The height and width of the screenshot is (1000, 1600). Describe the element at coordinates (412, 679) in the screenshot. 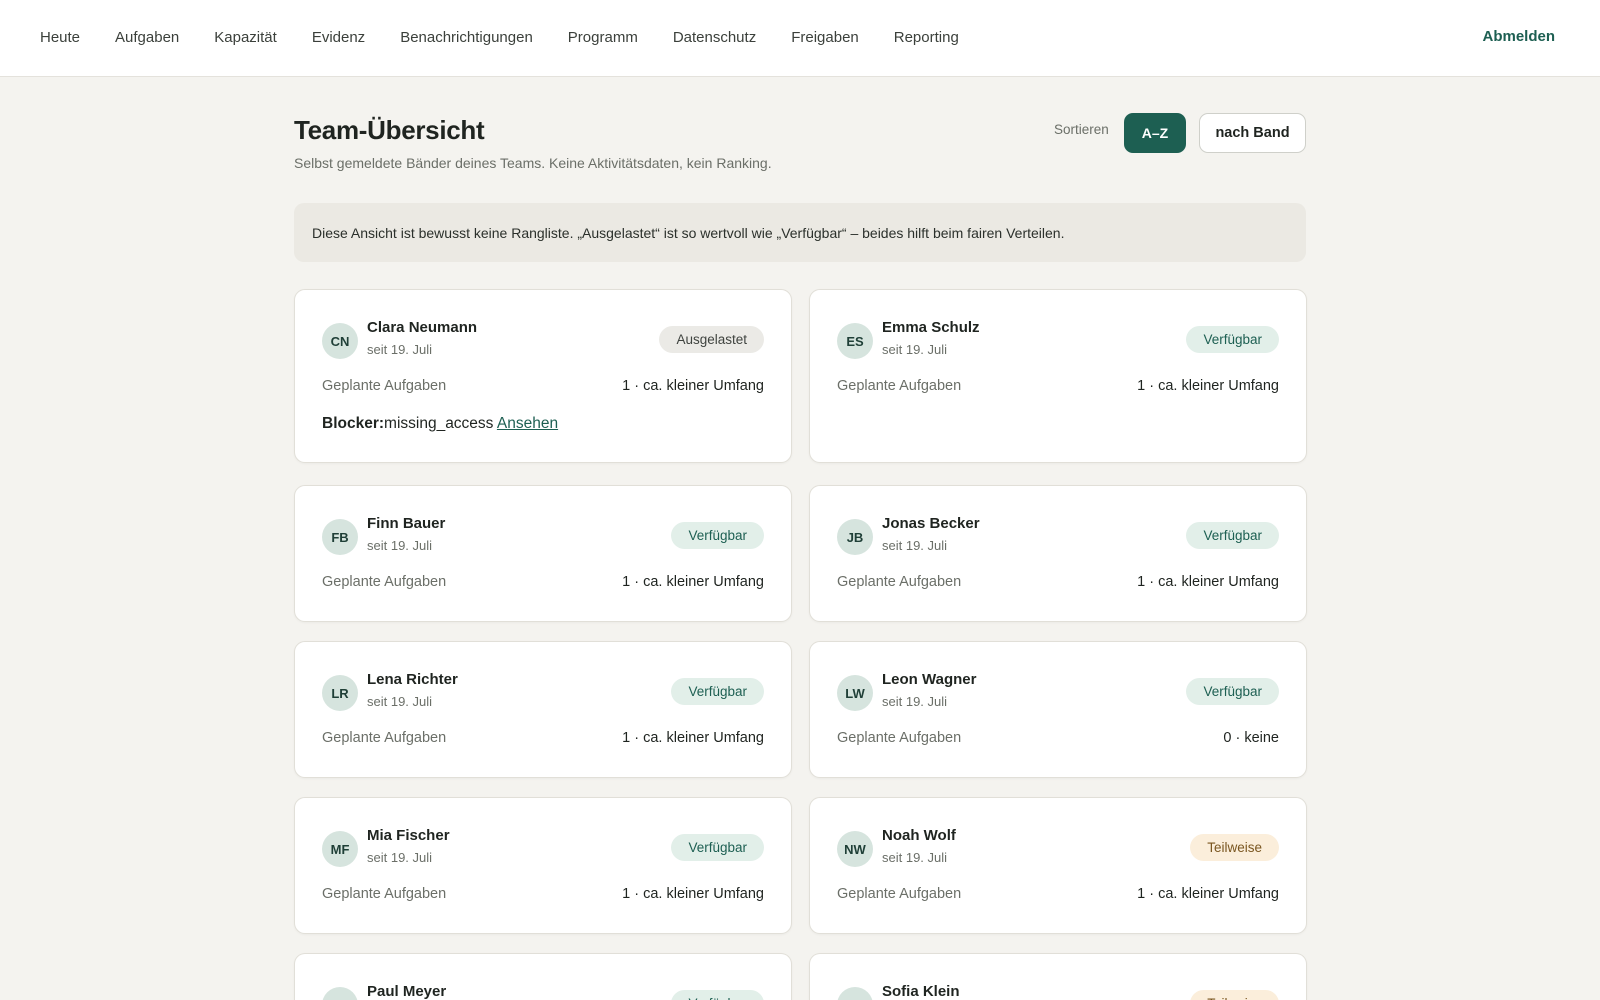

I see `member-name: Lena Richter` at that location.